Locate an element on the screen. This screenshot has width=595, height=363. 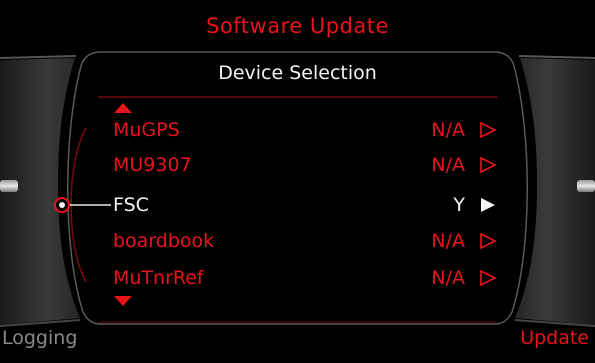
triangle-right-filled-icon is located at coordinates (488, 205).